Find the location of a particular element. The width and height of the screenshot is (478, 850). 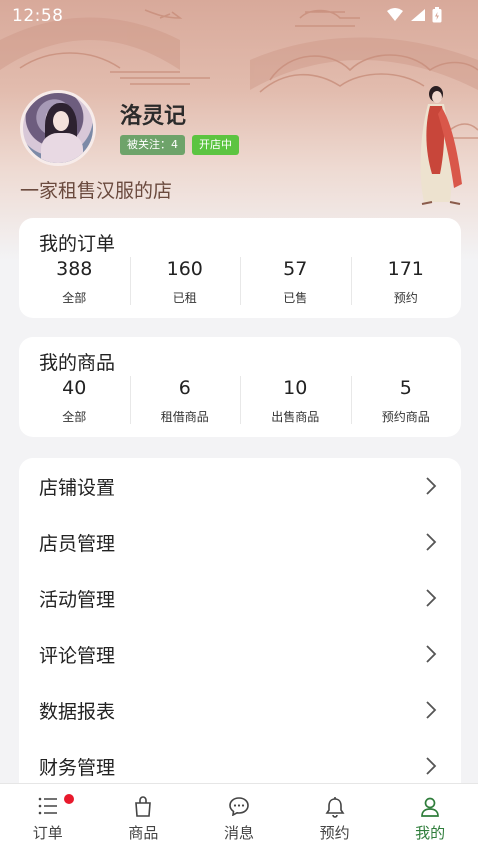

stat-value: 40 is located at coordinates (74, 388).